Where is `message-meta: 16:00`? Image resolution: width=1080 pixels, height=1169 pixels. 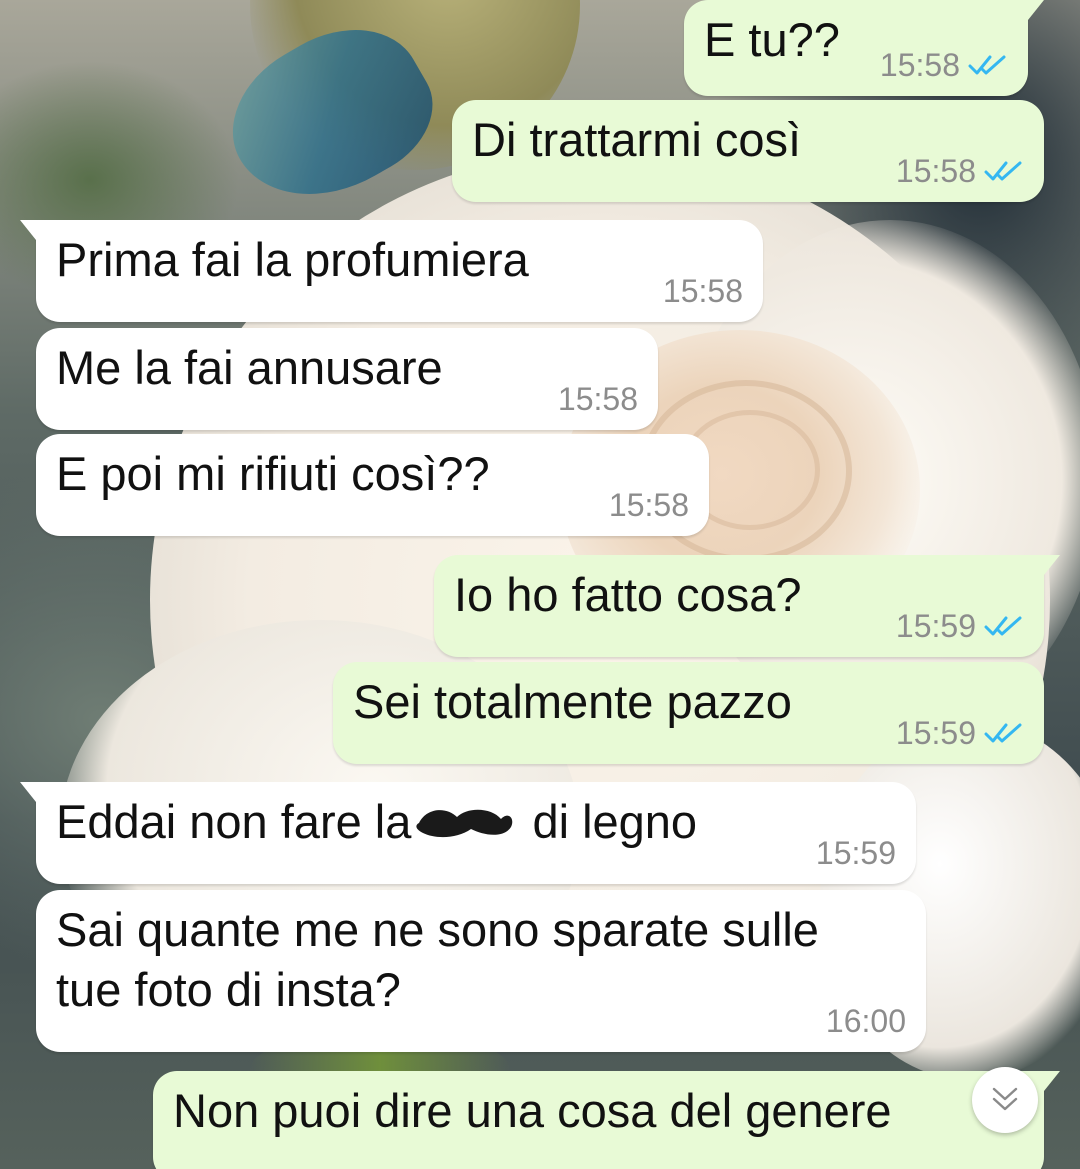 message-meta: 16:00 is located at coordinates (866, 1021).